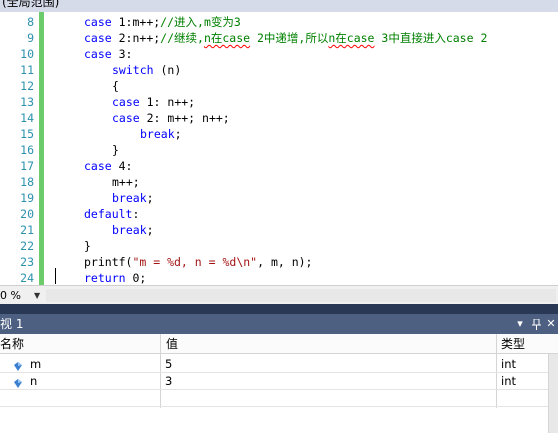 This screenshot has width=558, height=433. I want to click on watch-var-name: n, so click(34, 381).